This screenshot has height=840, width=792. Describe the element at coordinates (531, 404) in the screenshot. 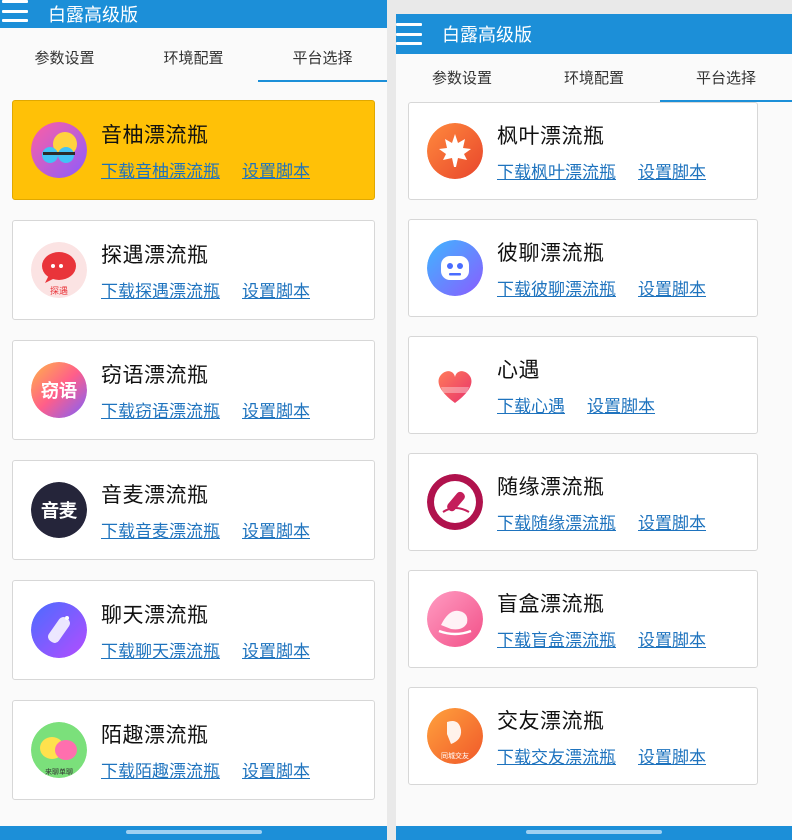

I see `download-link: 下载心遇` at that location.